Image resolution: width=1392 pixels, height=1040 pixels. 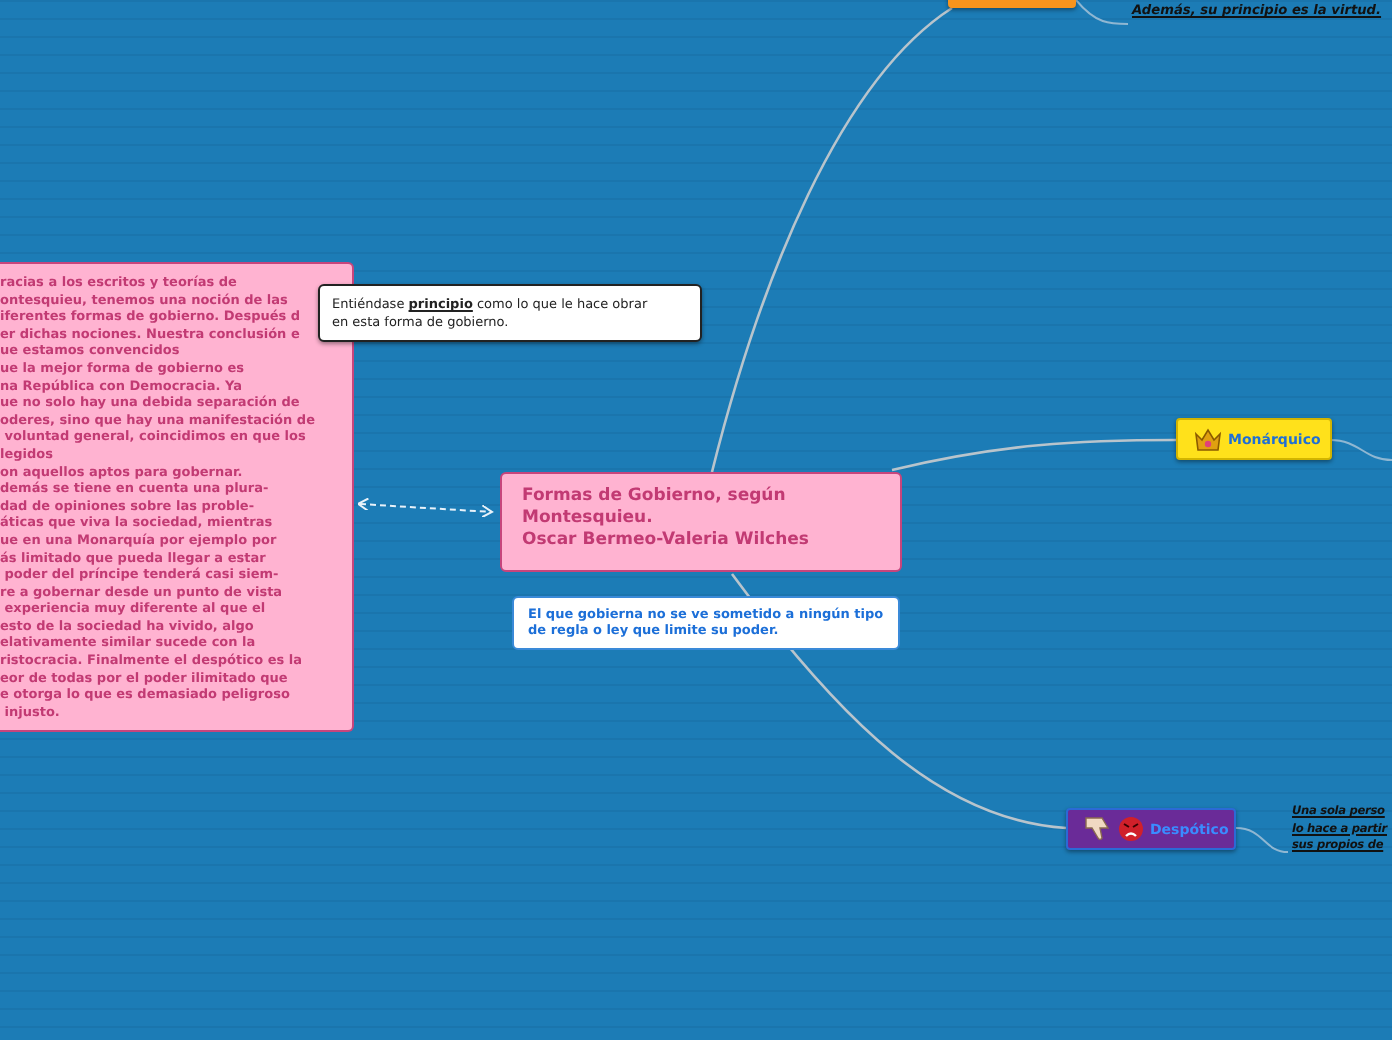 What do you see at coordinates (701, 522) in the screenshot?
I see `central-topic: Formas de Gobierno, según Montesquieu. Oscar Bermeo-Valeria Wilches` at bounding box center [701, 522].